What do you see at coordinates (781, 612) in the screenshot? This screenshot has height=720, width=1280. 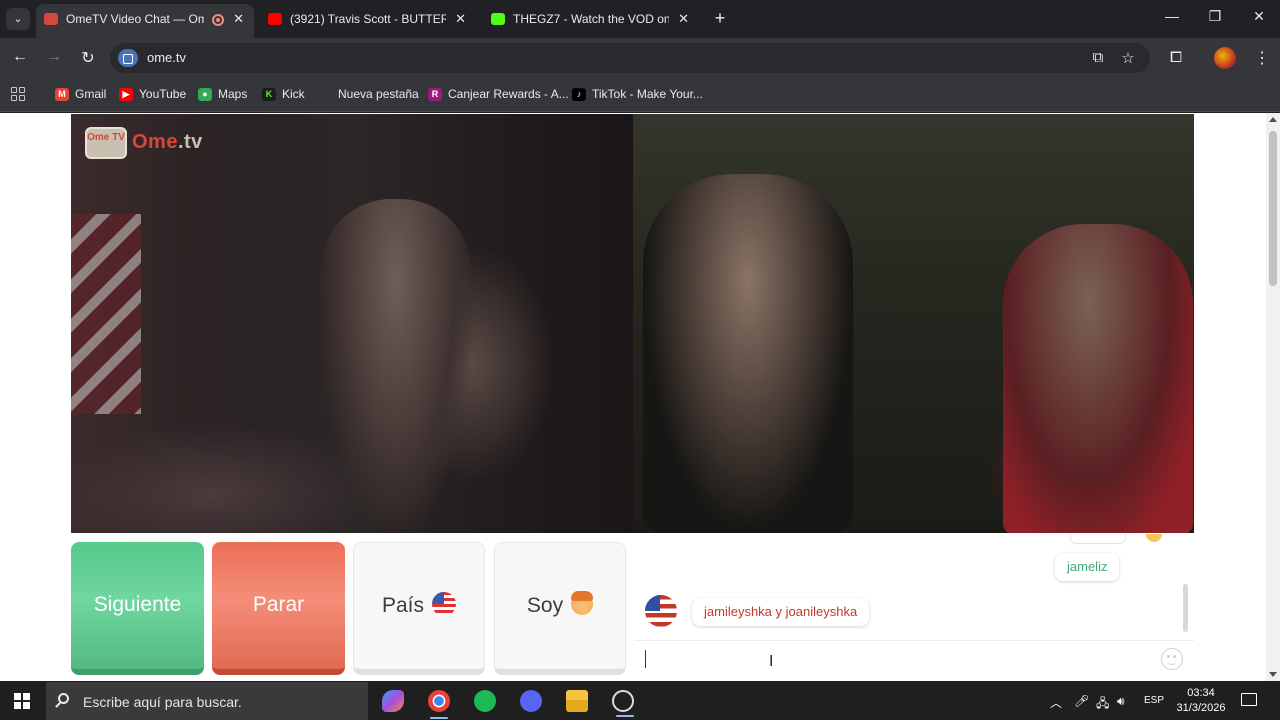 I see `partner-message-bubble: jamileyshka y joanileyshka` at bounding box center [781, 612].